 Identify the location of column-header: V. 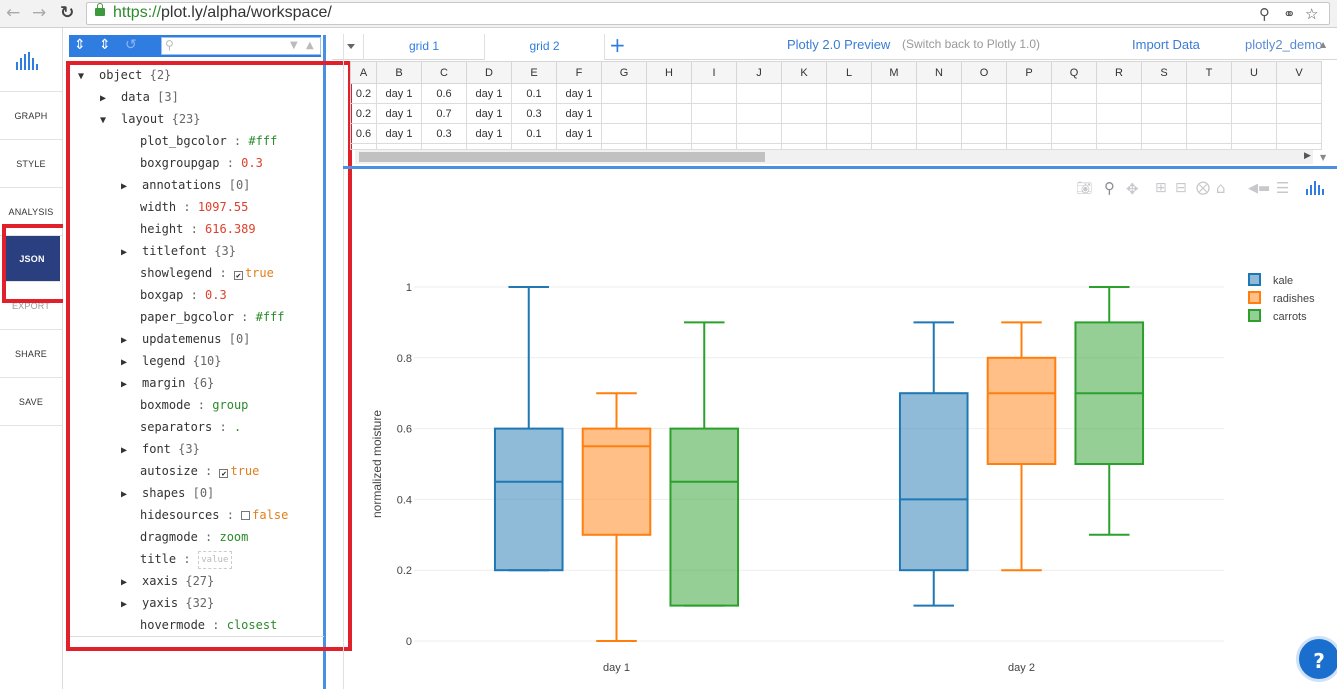
(1299, 72).